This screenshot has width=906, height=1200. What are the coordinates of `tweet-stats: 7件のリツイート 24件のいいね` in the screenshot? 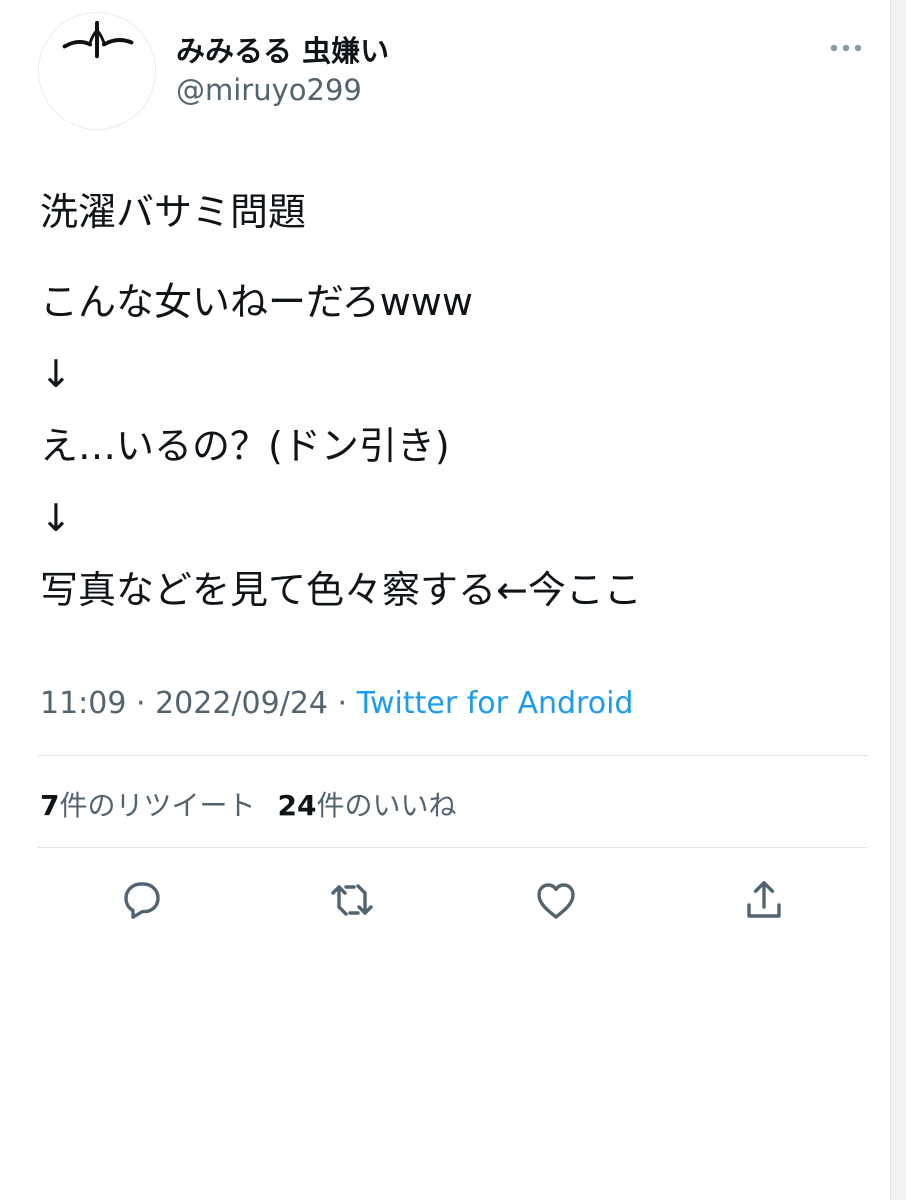 It's located at (248, 804).